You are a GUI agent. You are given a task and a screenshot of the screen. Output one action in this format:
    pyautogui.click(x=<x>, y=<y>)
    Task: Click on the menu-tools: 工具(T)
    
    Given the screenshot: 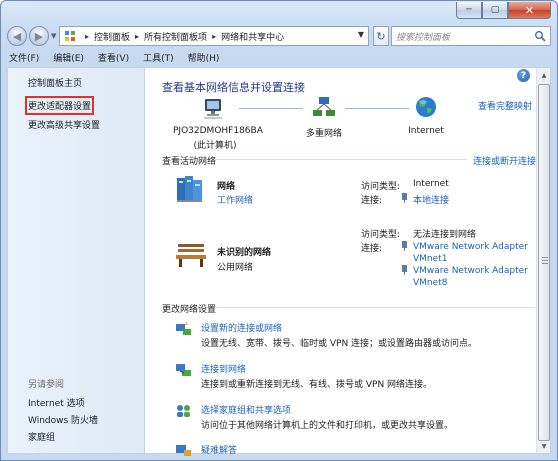 What is the action you would take?
    pyautogui.click(x=158, y=57)
    